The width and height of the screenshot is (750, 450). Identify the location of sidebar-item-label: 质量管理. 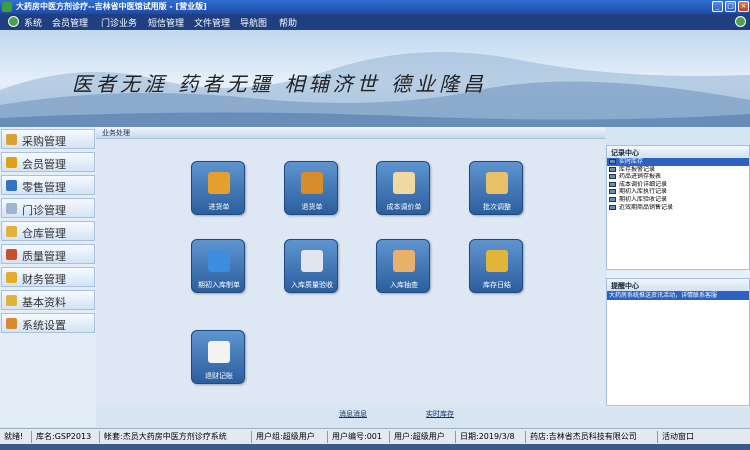
(44, 256).